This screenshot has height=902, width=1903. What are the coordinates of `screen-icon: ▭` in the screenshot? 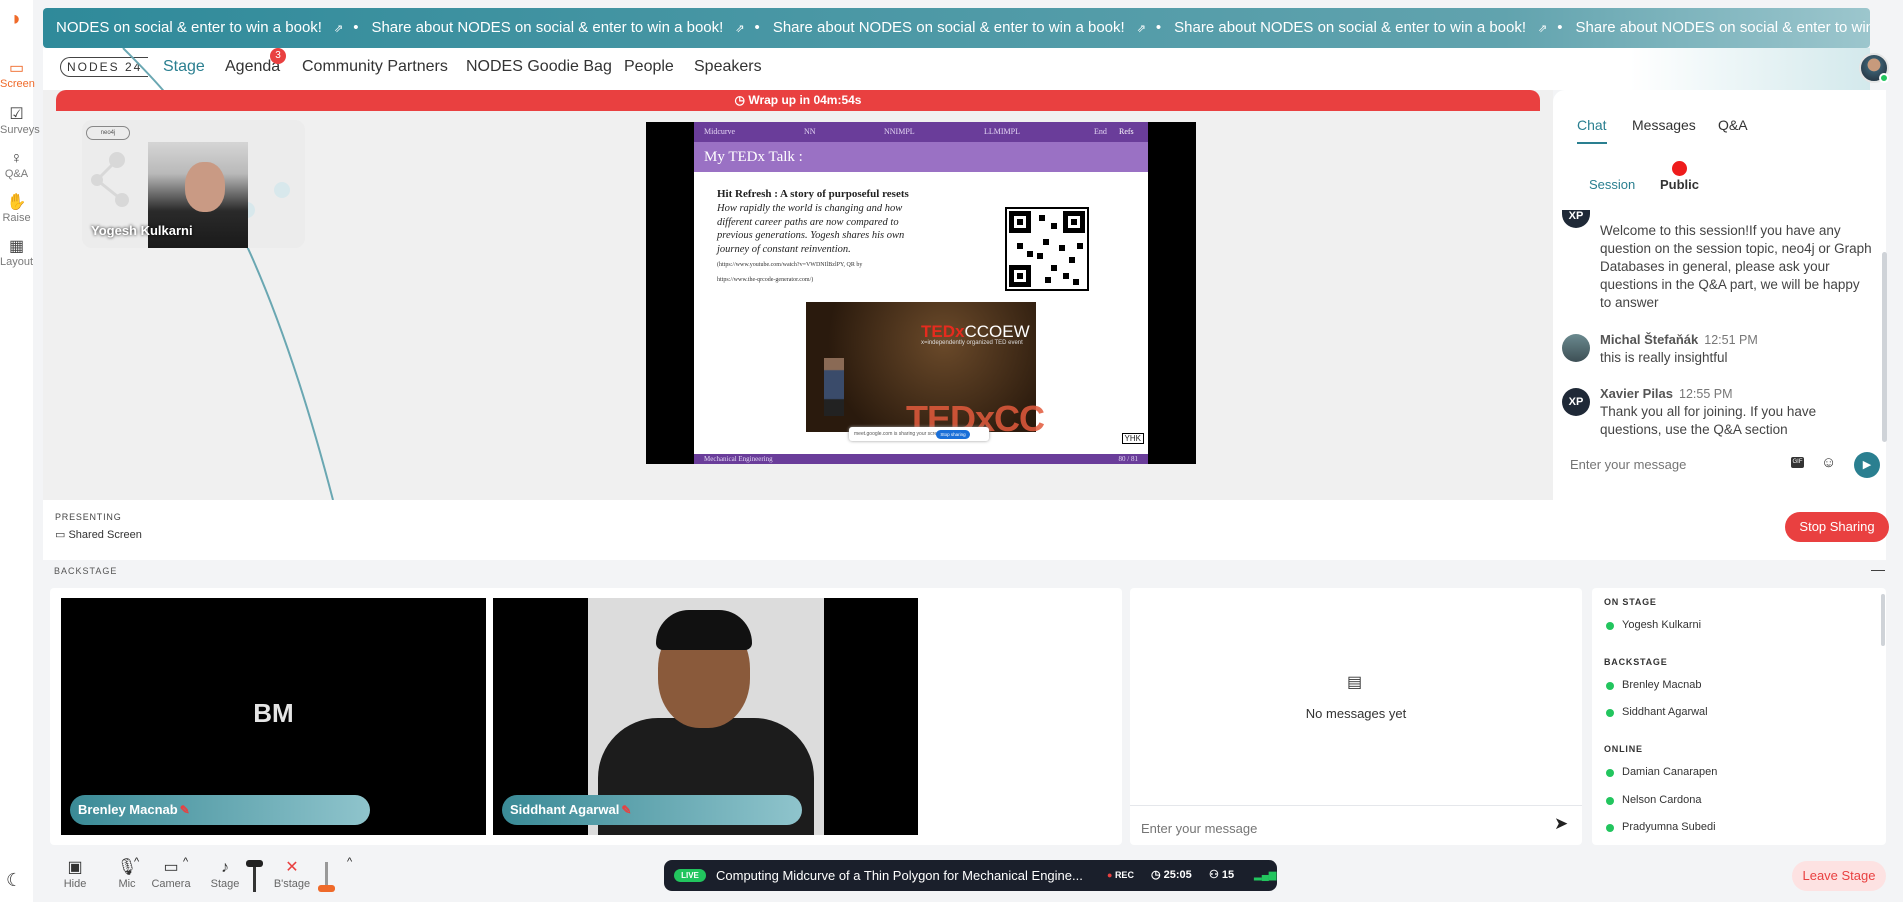 It's located at (16, 68).